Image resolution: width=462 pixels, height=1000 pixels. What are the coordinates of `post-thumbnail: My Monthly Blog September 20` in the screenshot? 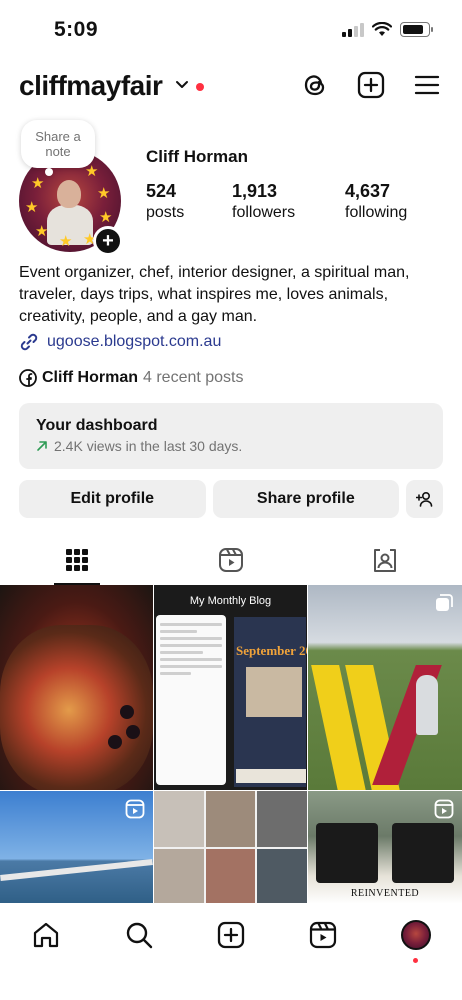 It's located at (230, 687).